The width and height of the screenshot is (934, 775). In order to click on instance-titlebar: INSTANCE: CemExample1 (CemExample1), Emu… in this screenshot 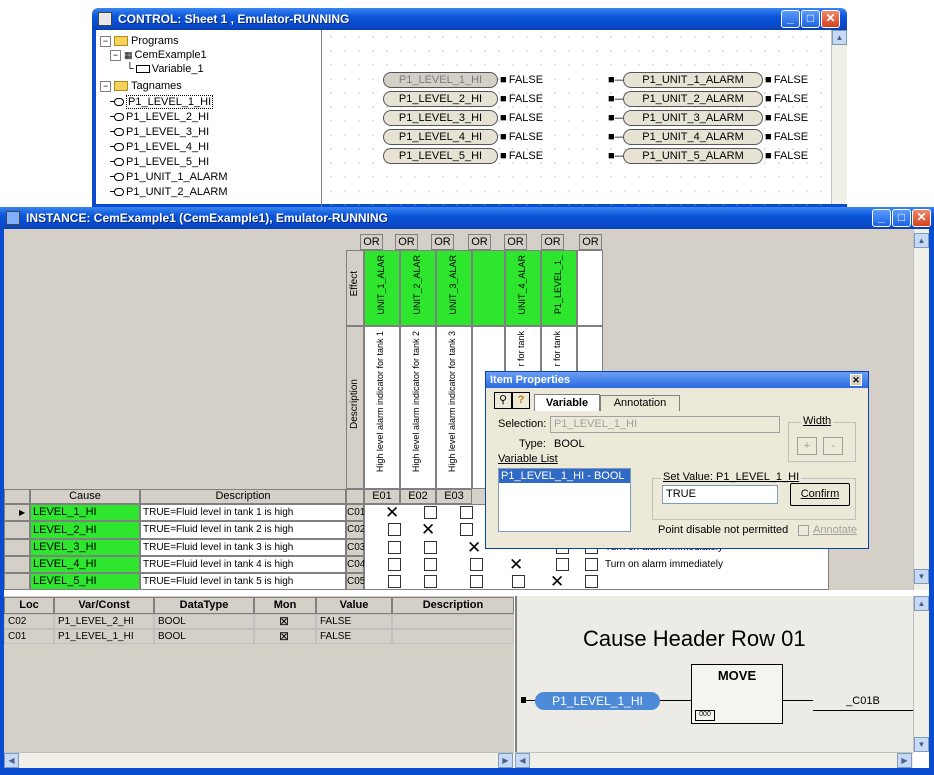, I will do `click(467, 218)`.